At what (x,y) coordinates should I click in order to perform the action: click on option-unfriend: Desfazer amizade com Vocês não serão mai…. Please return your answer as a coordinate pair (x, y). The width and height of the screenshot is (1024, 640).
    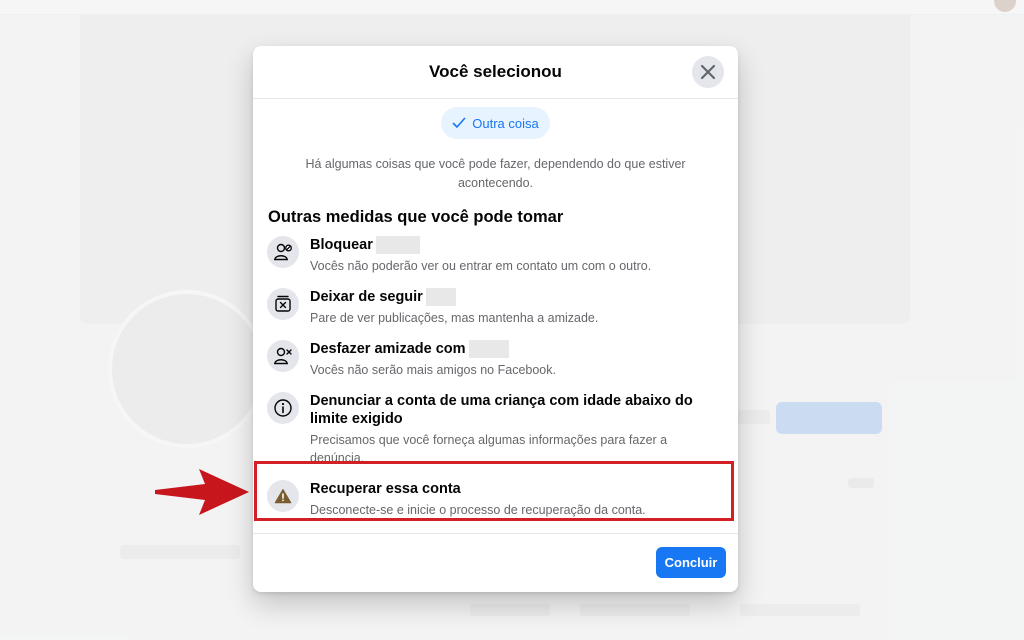
    Looking at the image, I should click on (495, 359).